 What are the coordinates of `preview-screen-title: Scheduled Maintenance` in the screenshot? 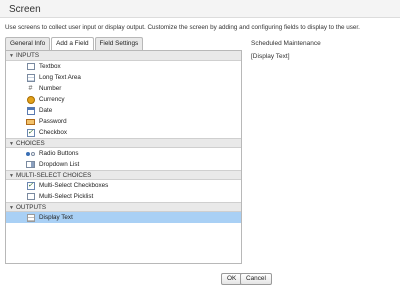 It's located at (286, 43).